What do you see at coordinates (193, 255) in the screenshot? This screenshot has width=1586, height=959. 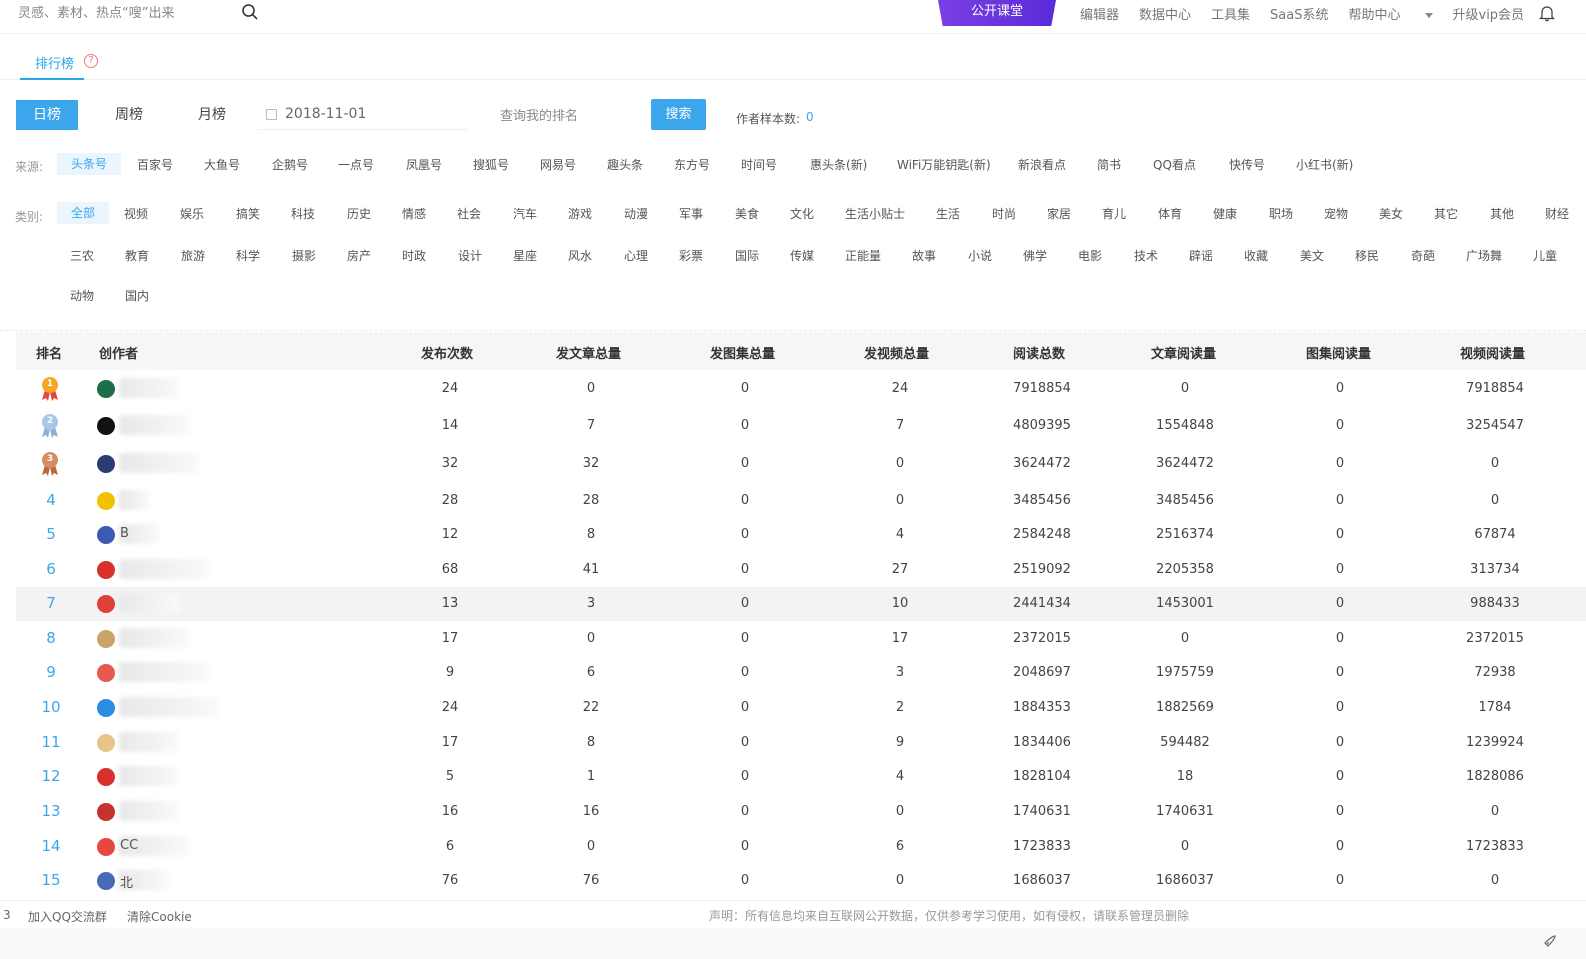 I see `category-item: 旅游` at bounding box center [193, 255].